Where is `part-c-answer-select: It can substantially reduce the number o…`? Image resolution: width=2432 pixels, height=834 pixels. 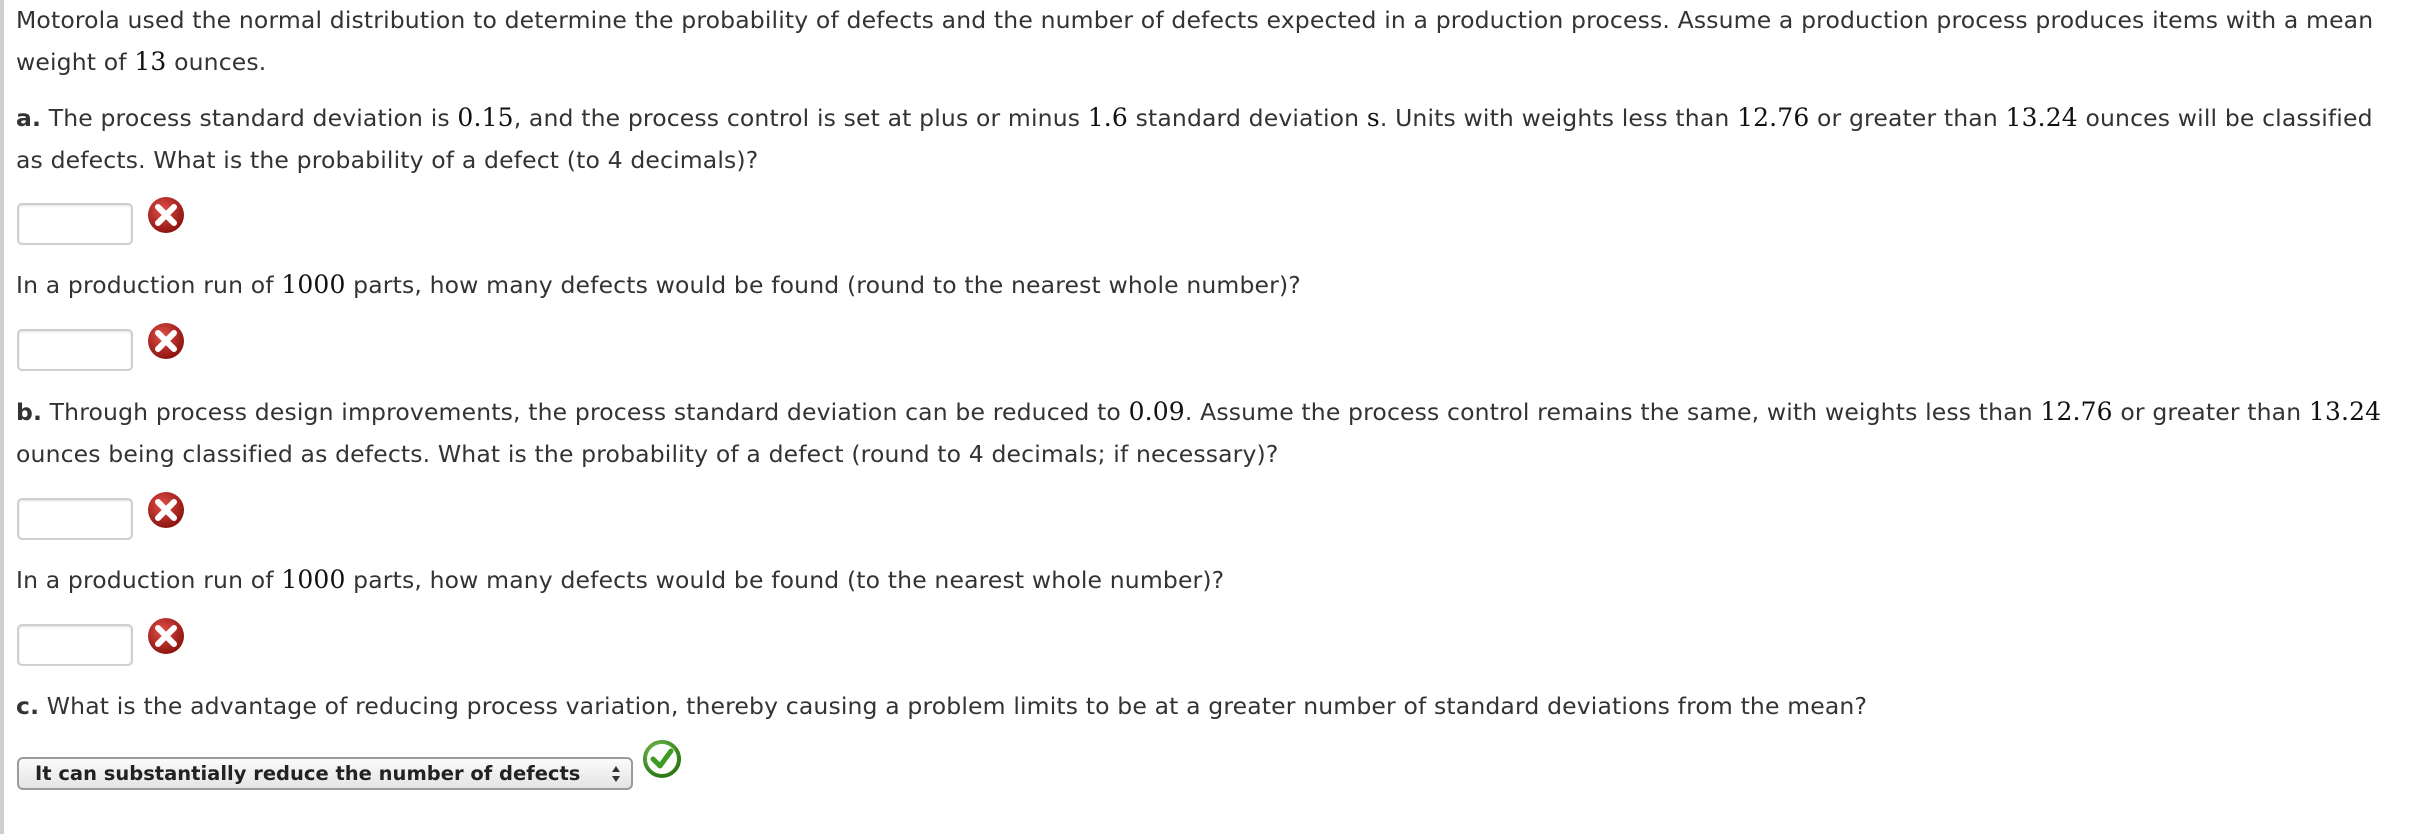 part-c-answer-select: It can substantially reduce the number o… is located at coordinates (325, 773).